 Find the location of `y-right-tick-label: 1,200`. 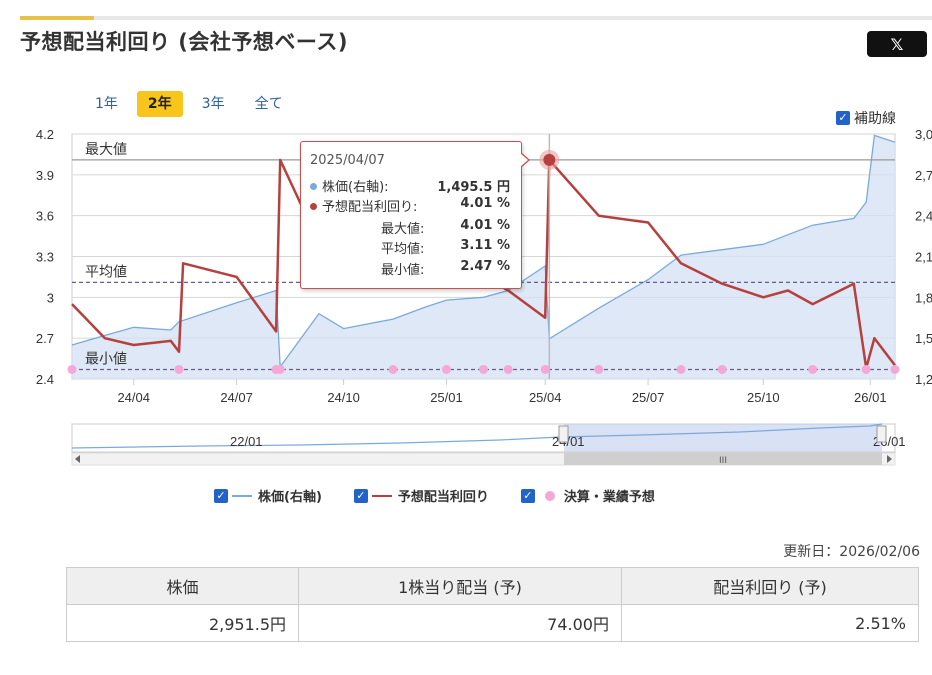

y-right-tick-label: 1,200 is located at coordinates (923, 379).